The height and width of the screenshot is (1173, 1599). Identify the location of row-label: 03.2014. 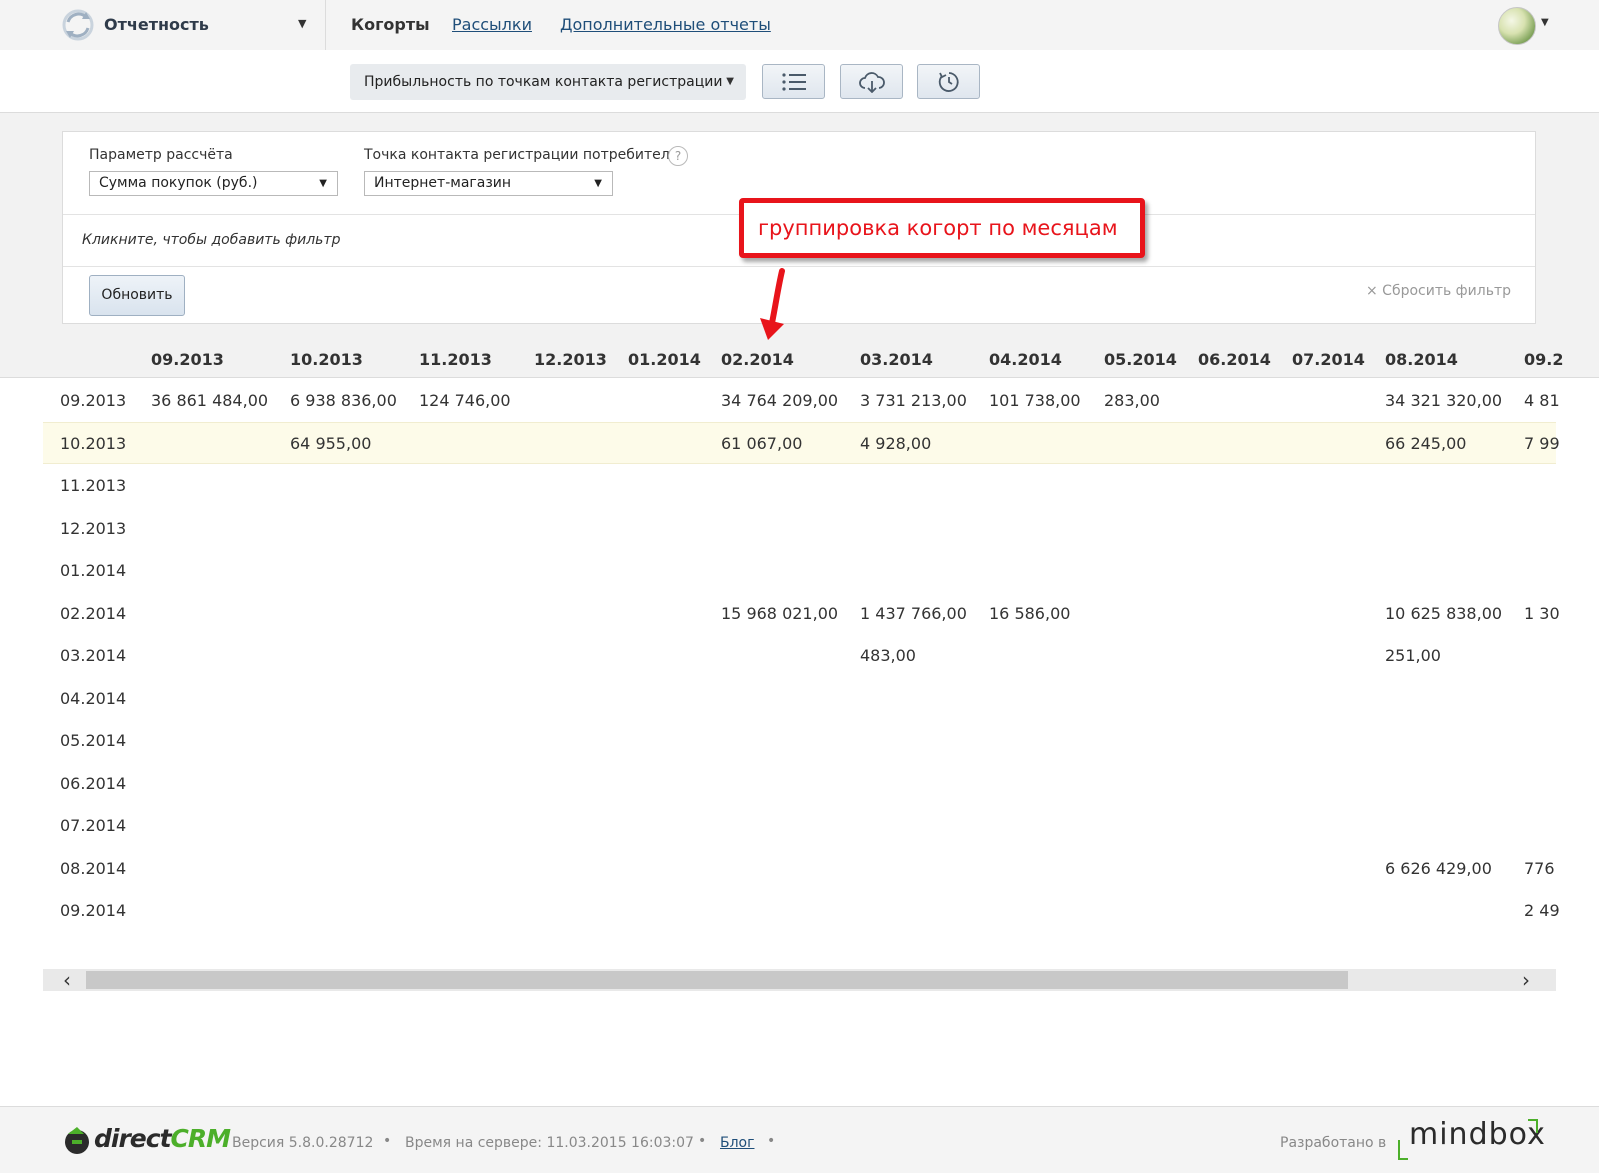
(93, 655).